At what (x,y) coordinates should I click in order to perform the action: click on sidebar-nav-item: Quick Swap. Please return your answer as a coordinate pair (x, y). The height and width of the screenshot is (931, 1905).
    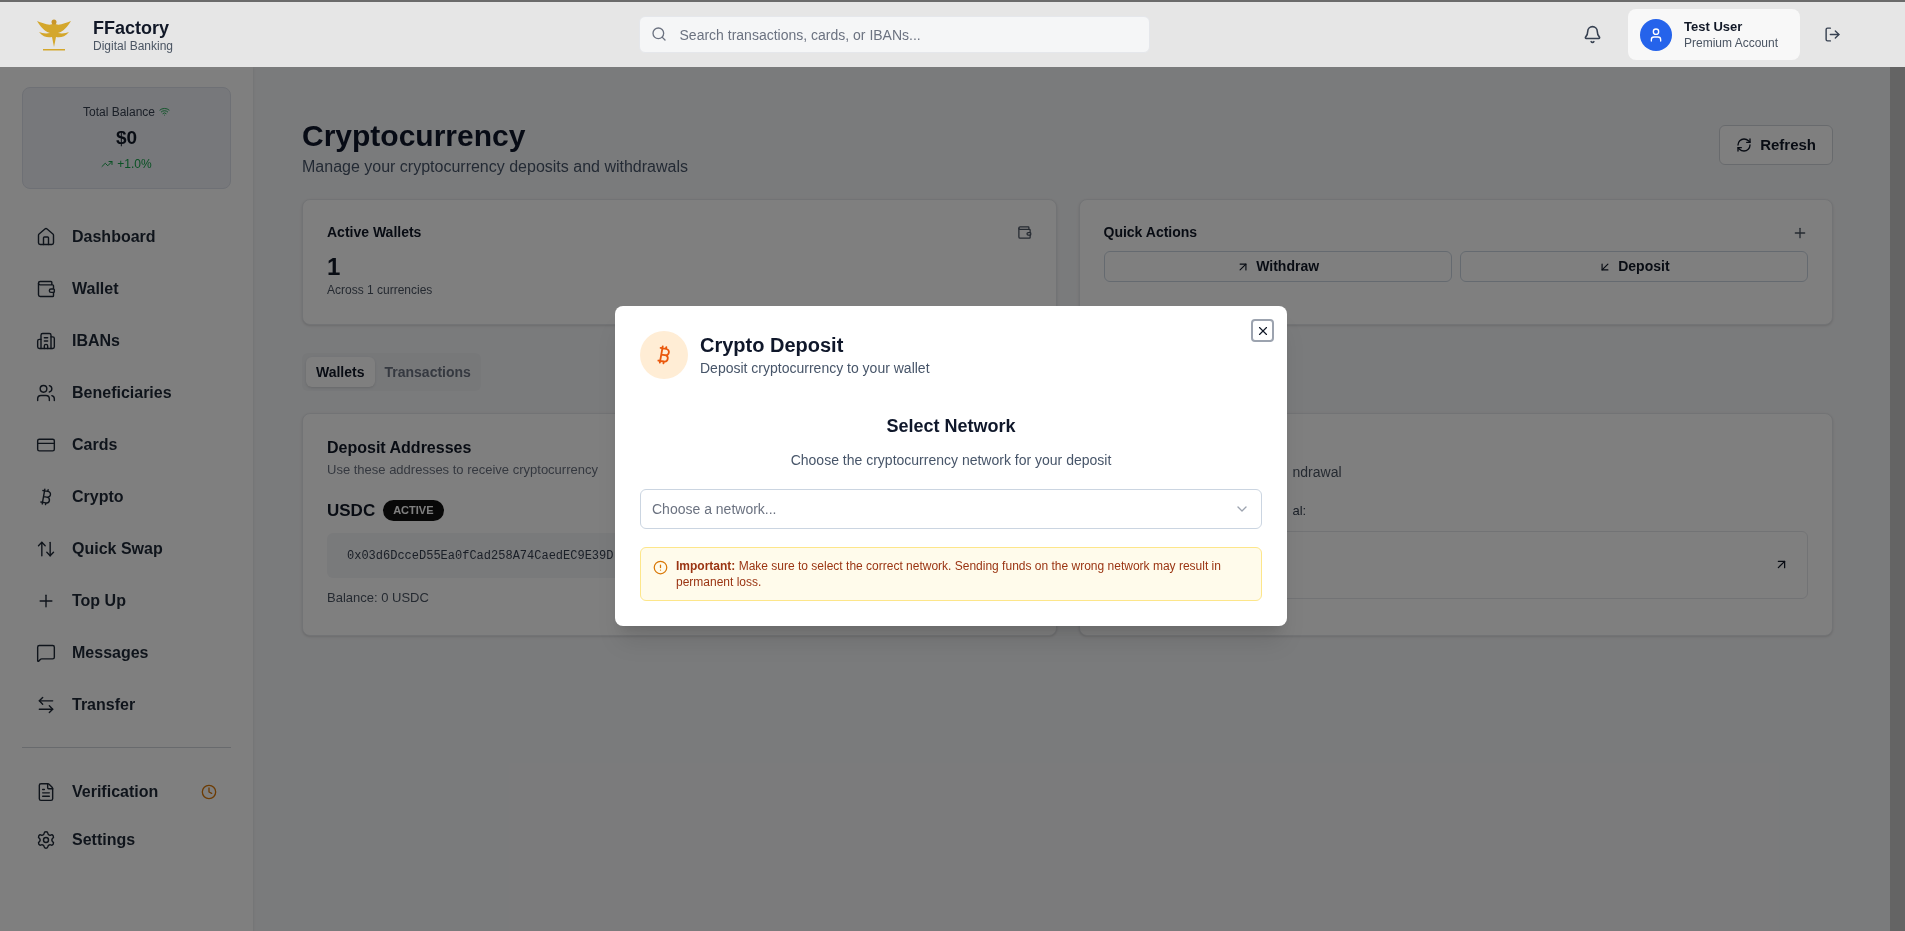
    Looking at the image, I should click on (126, 549).